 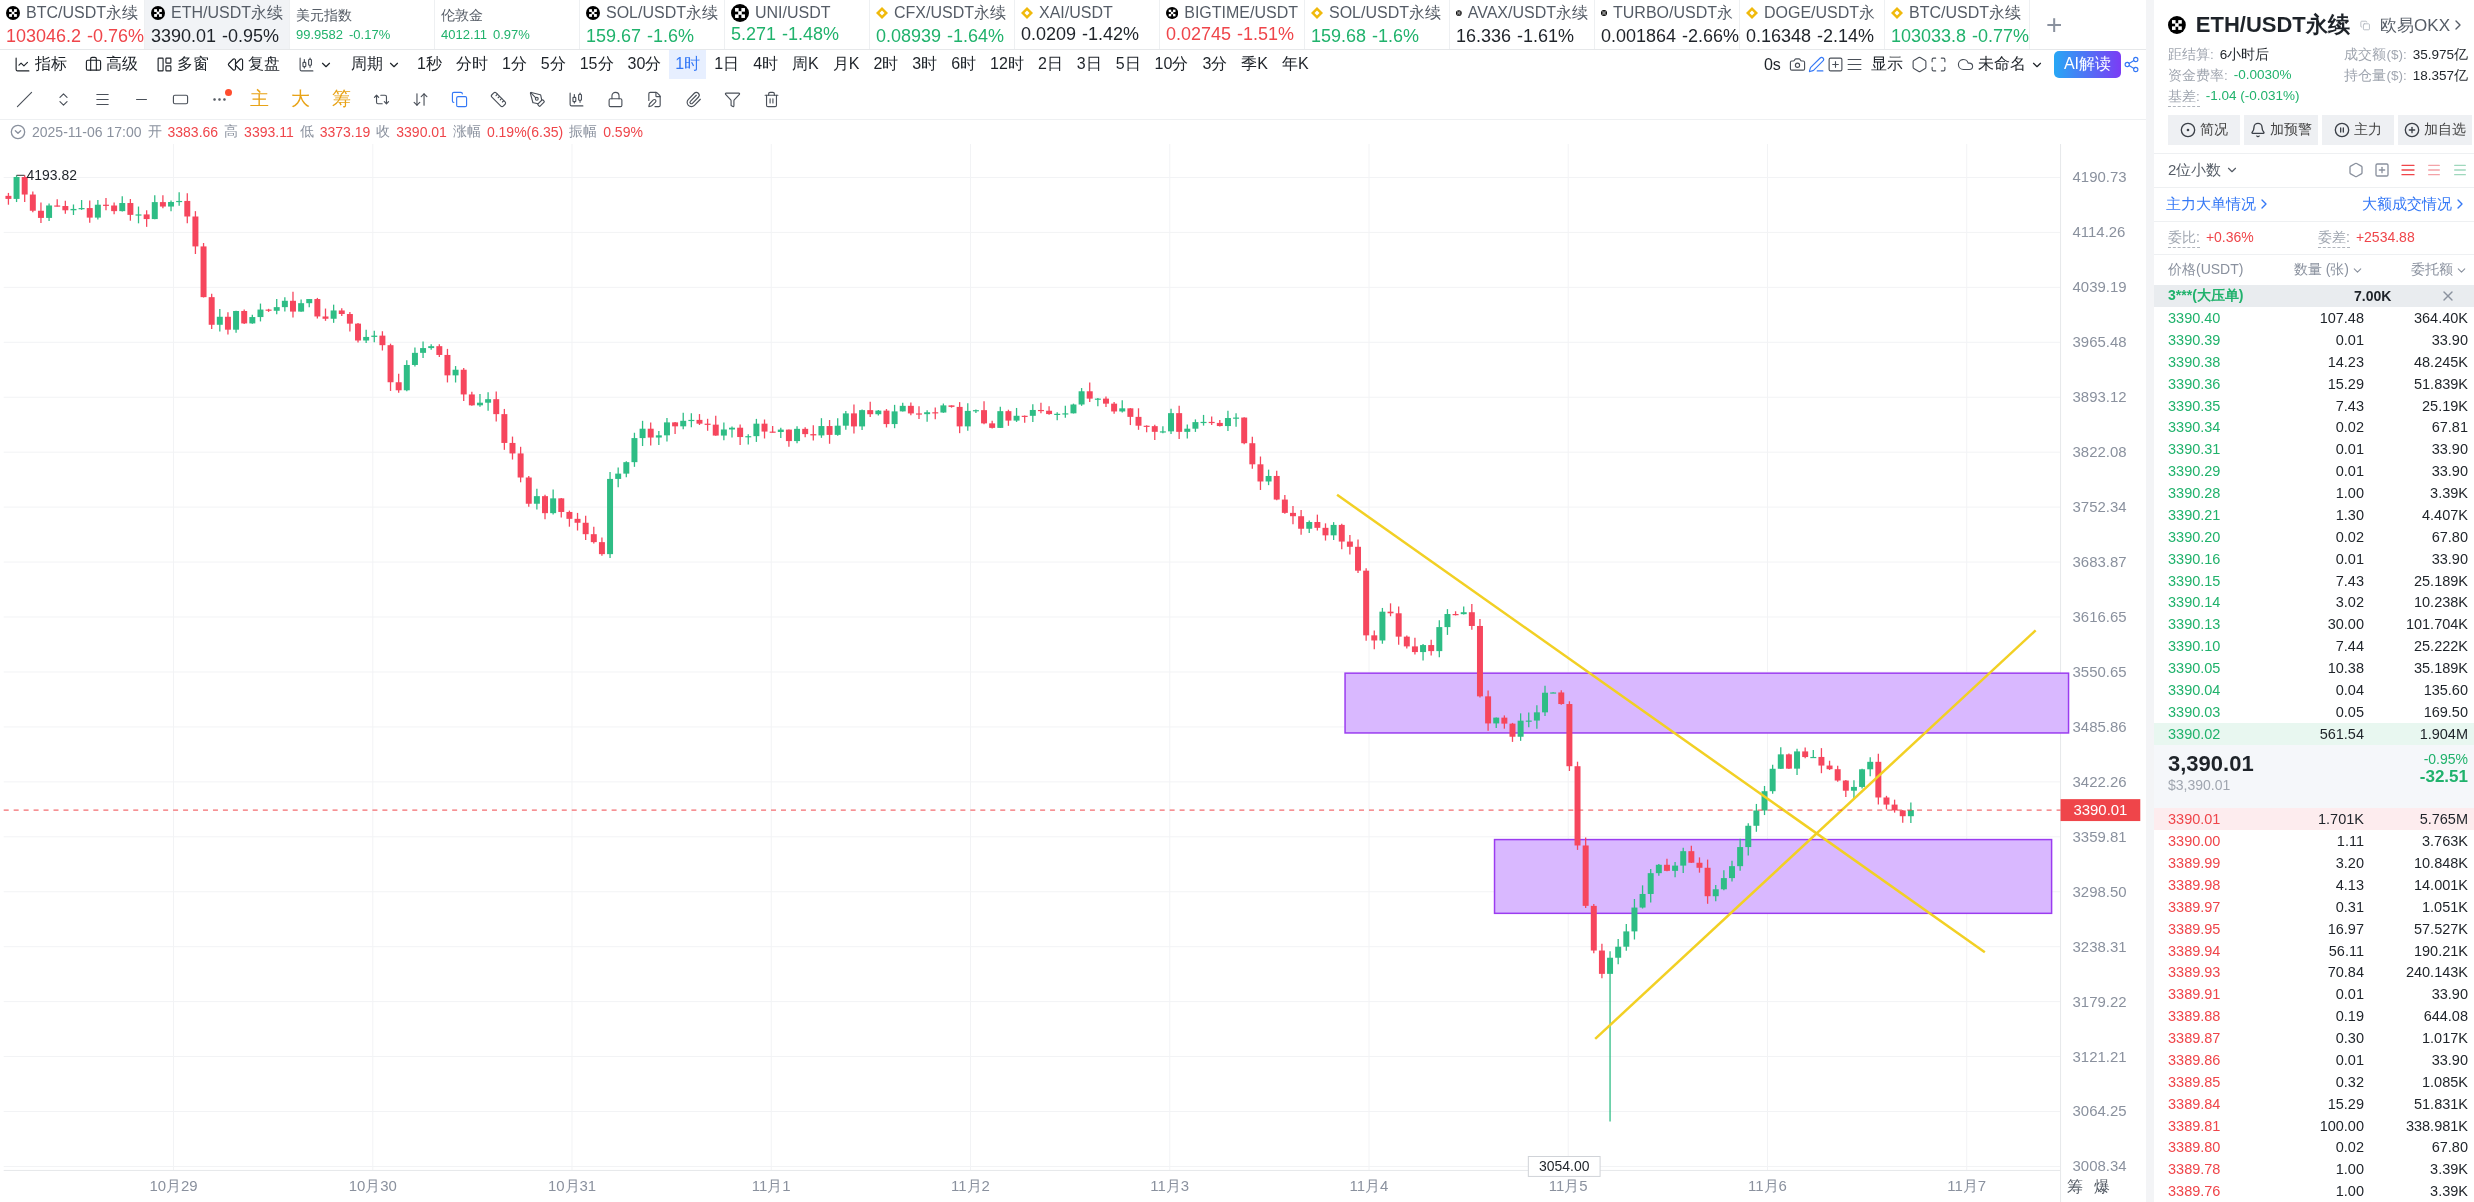 I want to click on ticker-change: -1.61%, so click(x=1546, y=36).